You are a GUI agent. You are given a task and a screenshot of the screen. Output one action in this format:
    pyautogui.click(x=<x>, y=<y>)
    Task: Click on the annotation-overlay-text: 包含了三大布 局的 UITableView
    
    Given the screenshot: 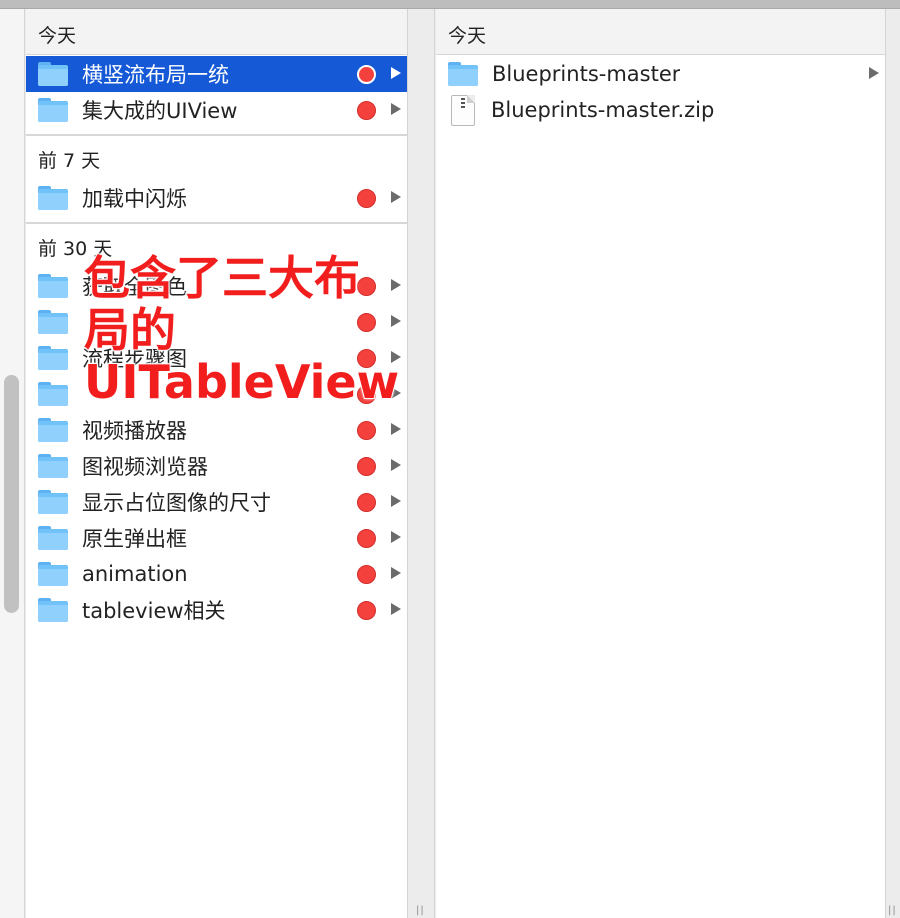 What is the action you would take?
    pyautogui.click(x=241, y=330)
    